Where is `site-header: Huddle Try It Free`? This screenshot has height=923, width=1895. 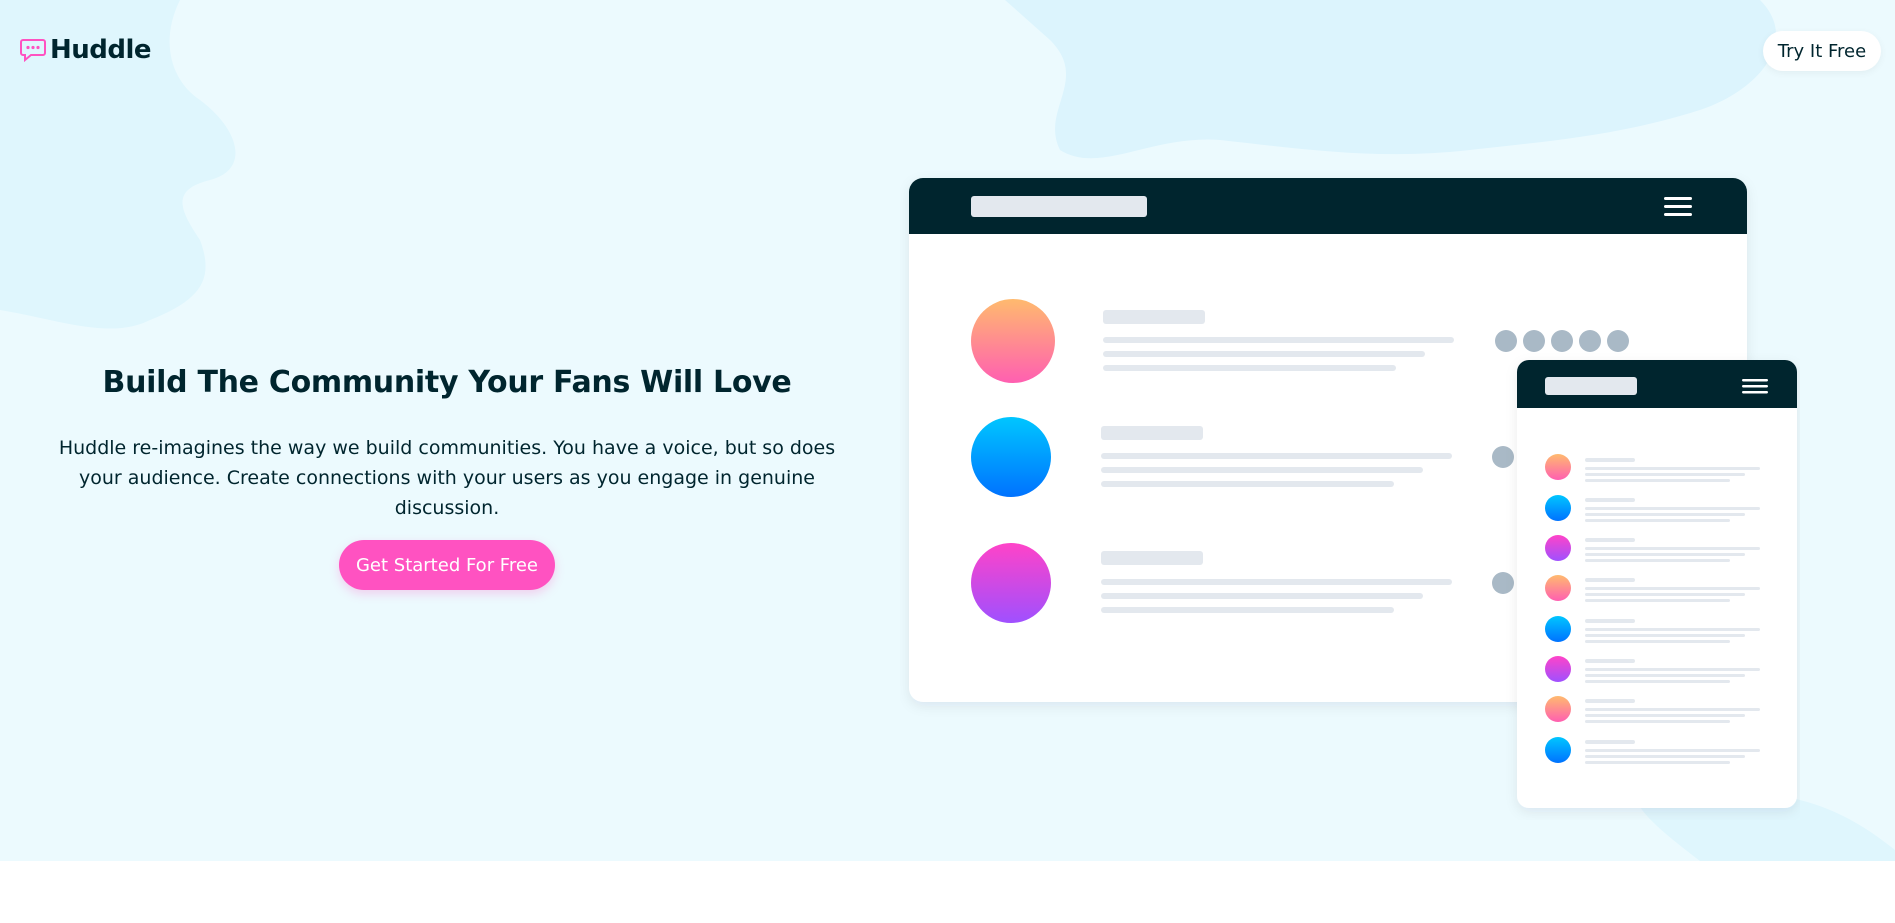 site-header: Huddle Try It Free is located at coordinates (947, 50).